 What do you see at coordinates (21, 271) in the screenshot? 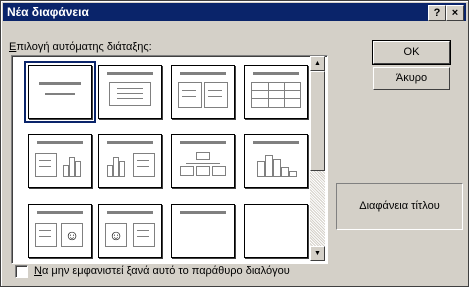
I see `dont-show-again-checkbox` at bounding box center [21, 271].